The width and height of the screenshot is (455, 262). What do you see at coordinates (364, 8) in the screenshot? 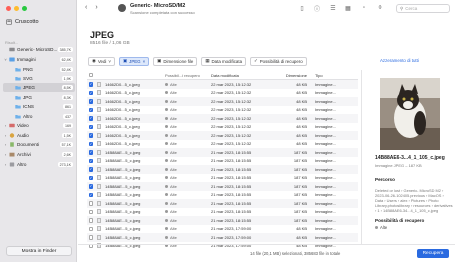
I see `gallery-view-icon: ▫` at bounding box center [364, 8].